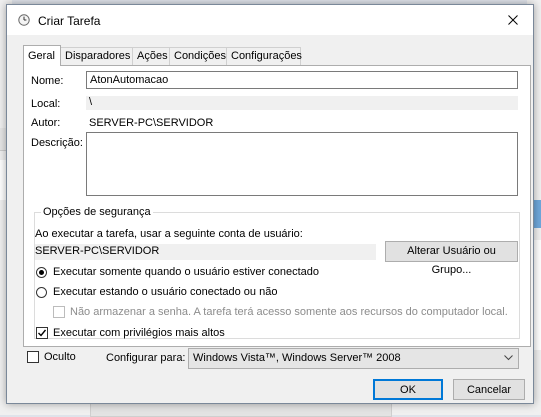 This screenshot has width=541, height=417. I want to click on run-any-radio, so click(41, 292).